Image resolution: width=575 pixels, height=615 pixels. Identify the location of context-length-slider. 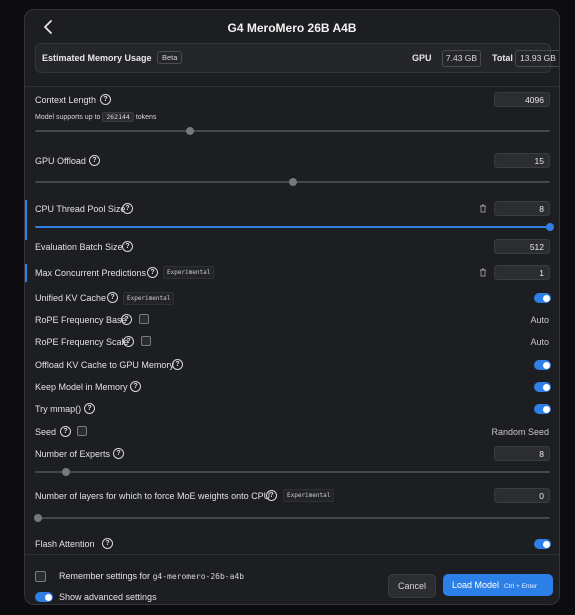
(292, 131).